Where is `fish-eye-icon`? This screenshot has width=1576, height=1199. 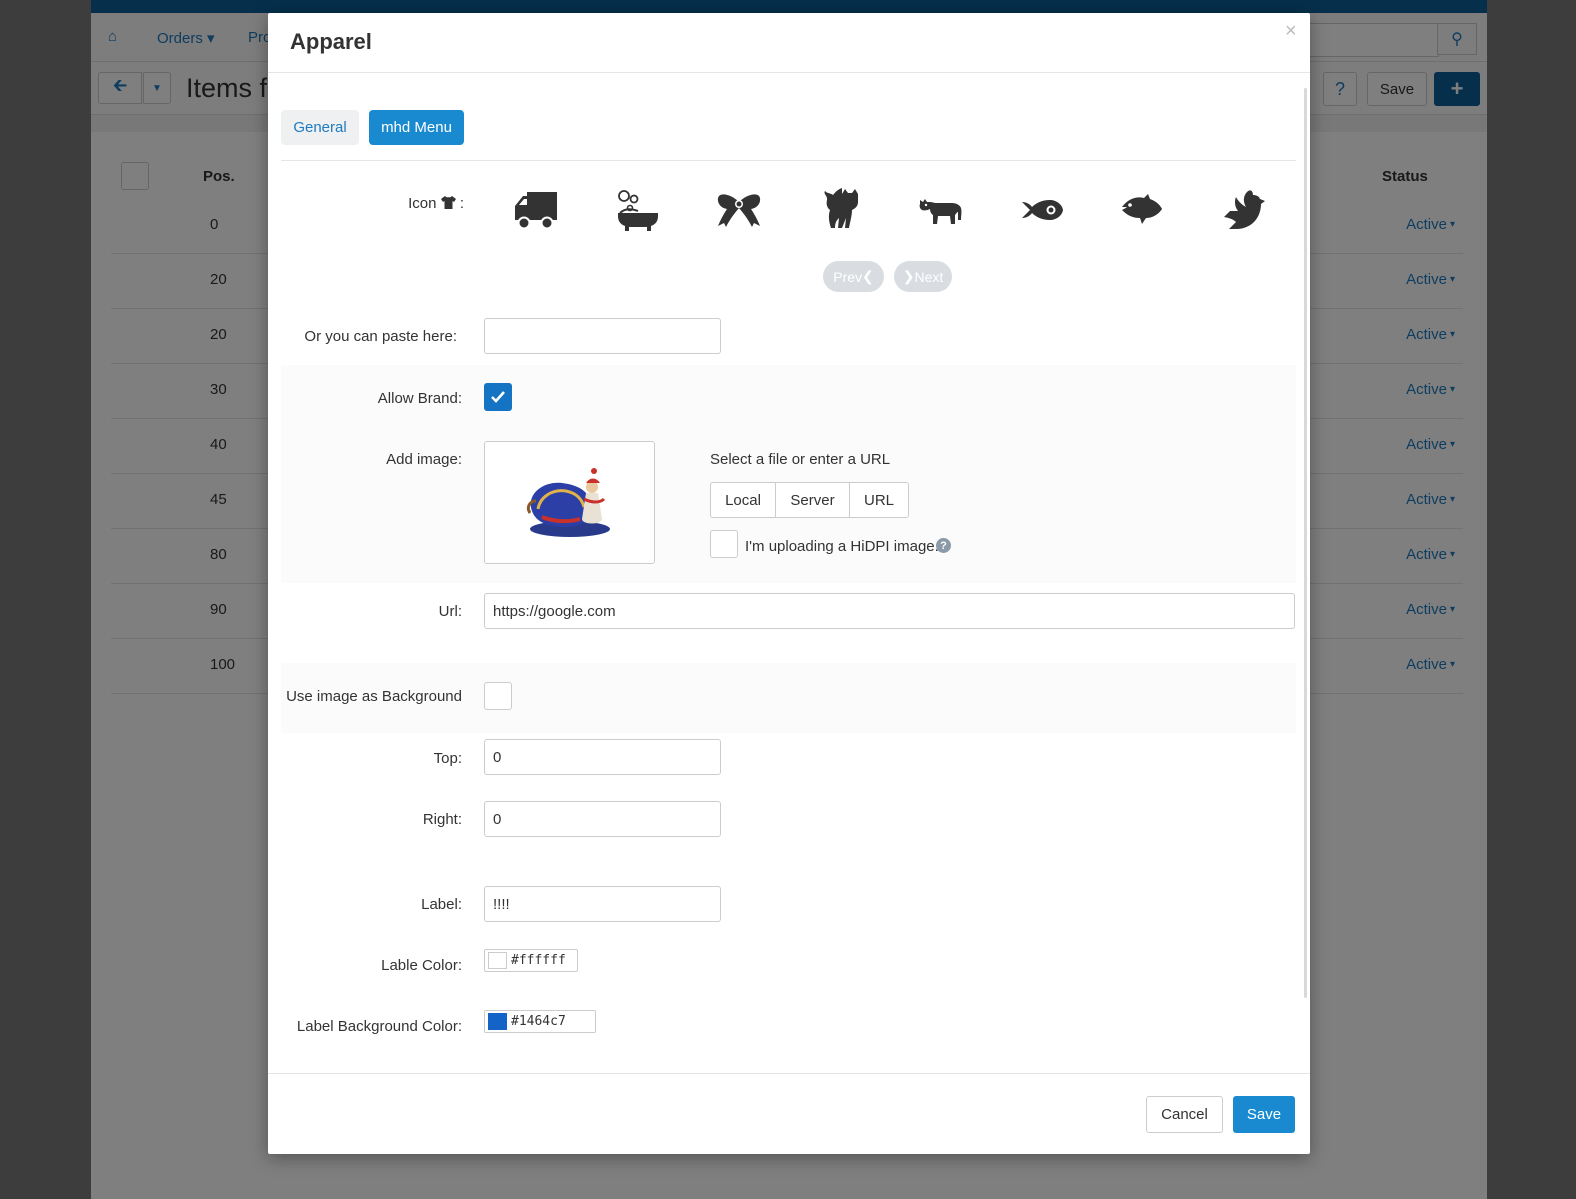
fish-eye-icon is located at coordinates (1042, 210).